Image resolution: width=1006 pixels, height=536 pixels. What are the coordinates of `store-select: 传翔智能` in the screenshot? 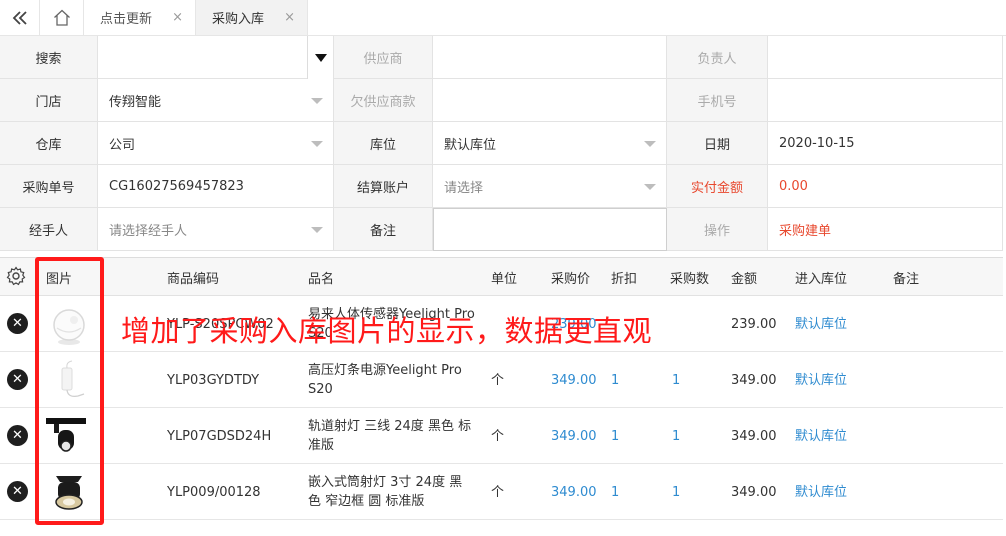 It's located at (216, 100).